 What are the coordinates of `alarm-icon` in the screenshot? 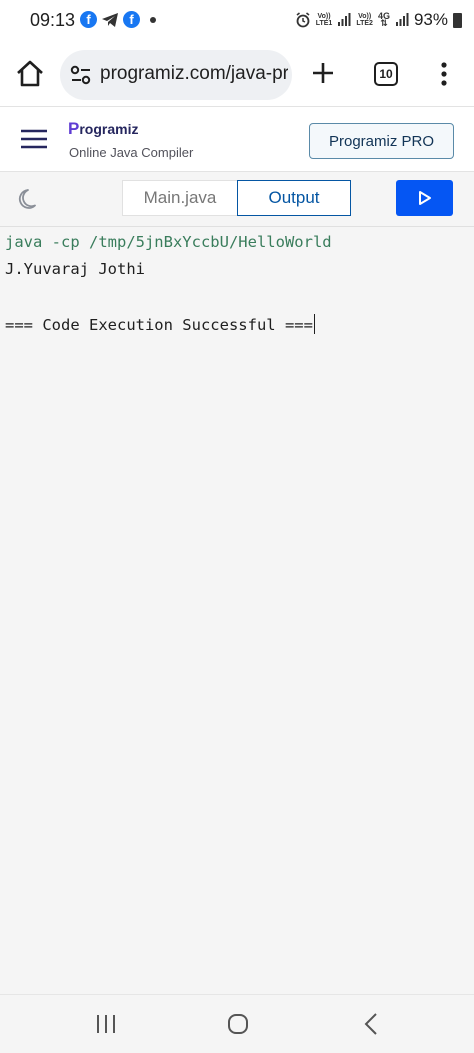 It's located at (303, 20).